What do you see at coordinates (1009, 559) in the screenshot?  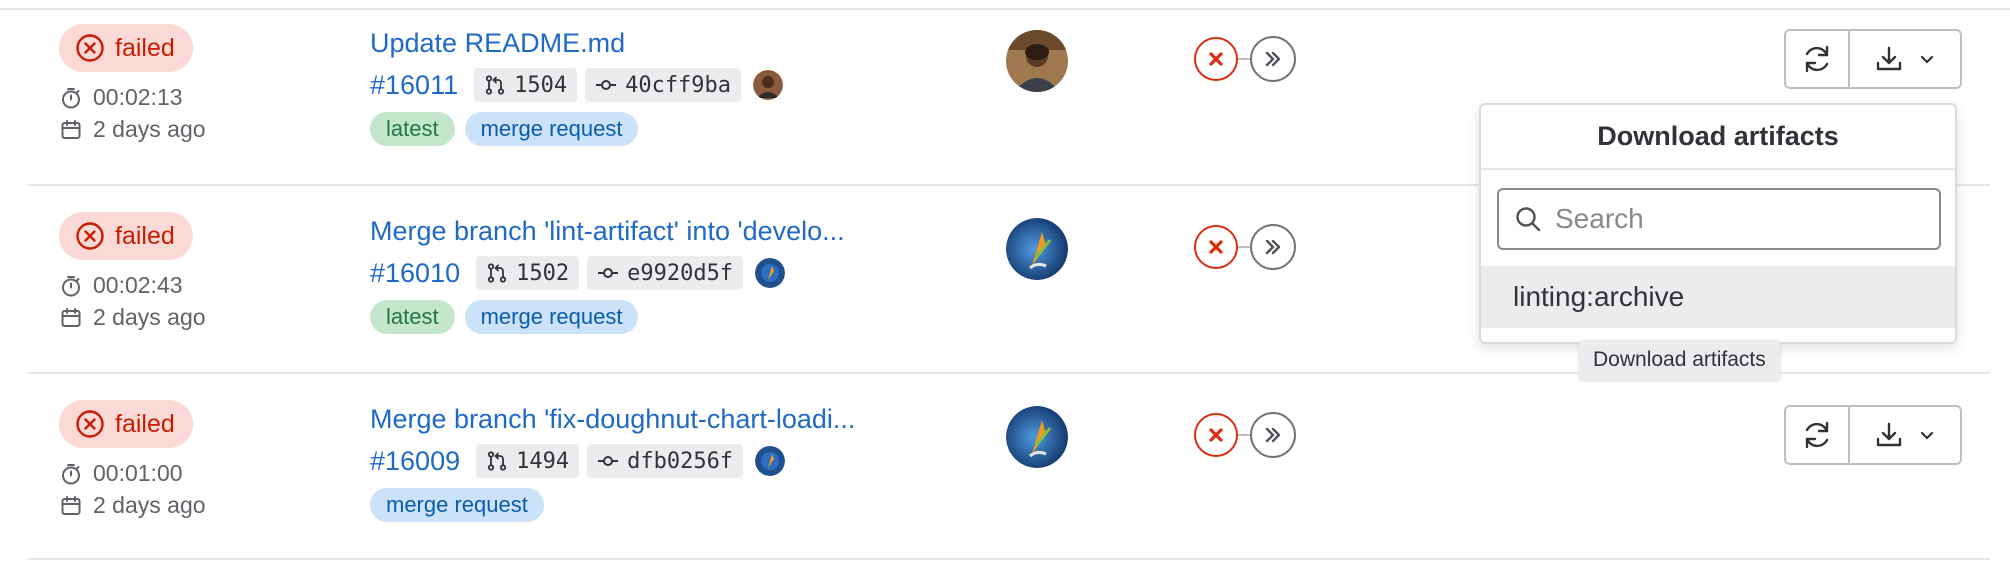 I see `row-divider` at bounding box center [1009, 559].